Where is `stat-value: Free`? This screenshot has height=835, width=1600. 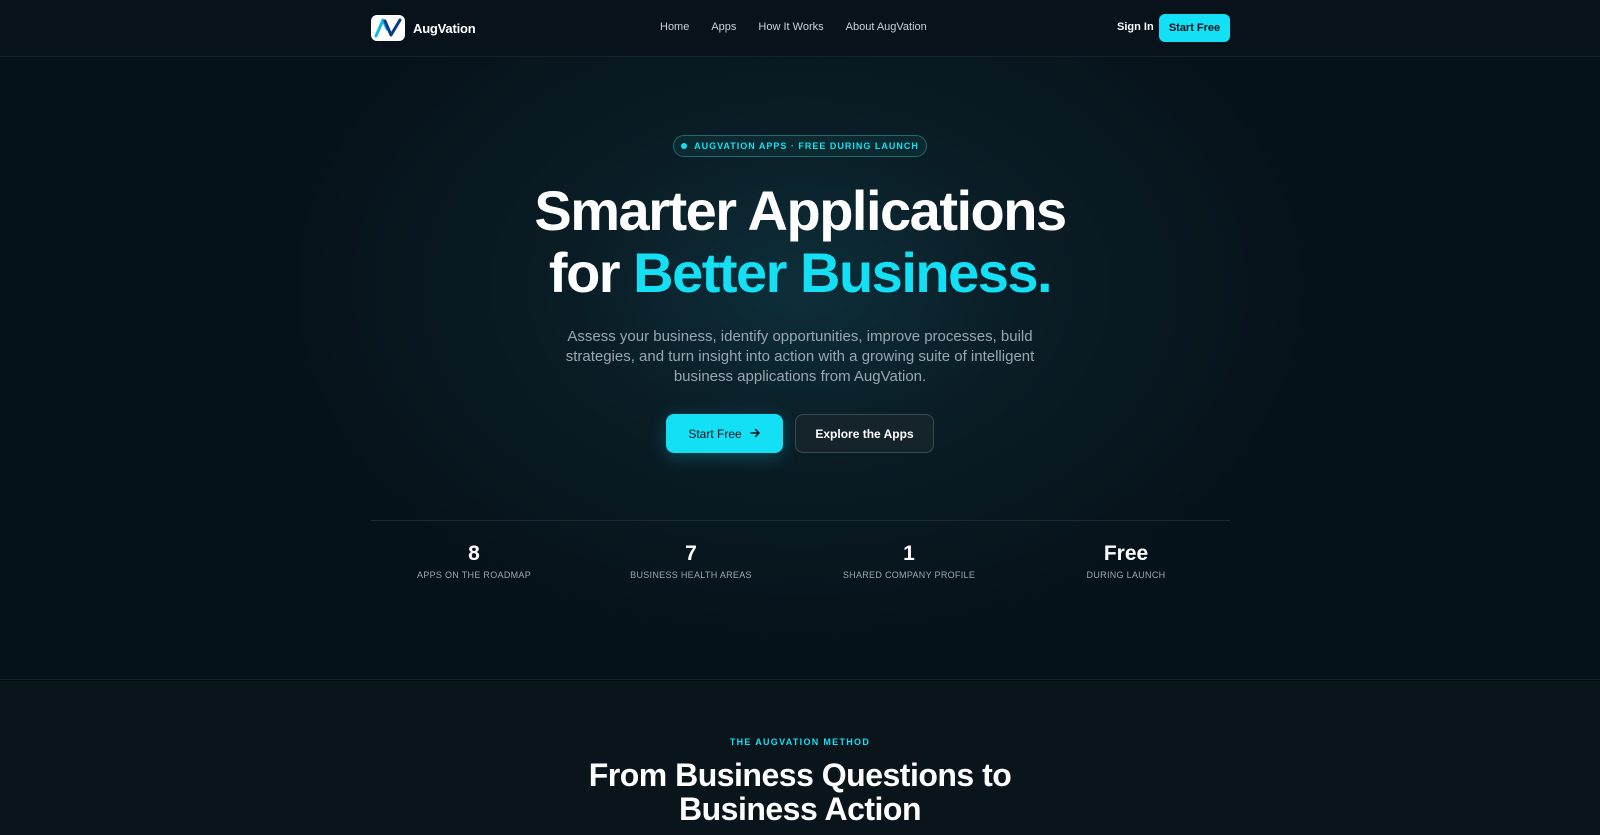 stat-value: Free is located at coordinates (1126, 553).